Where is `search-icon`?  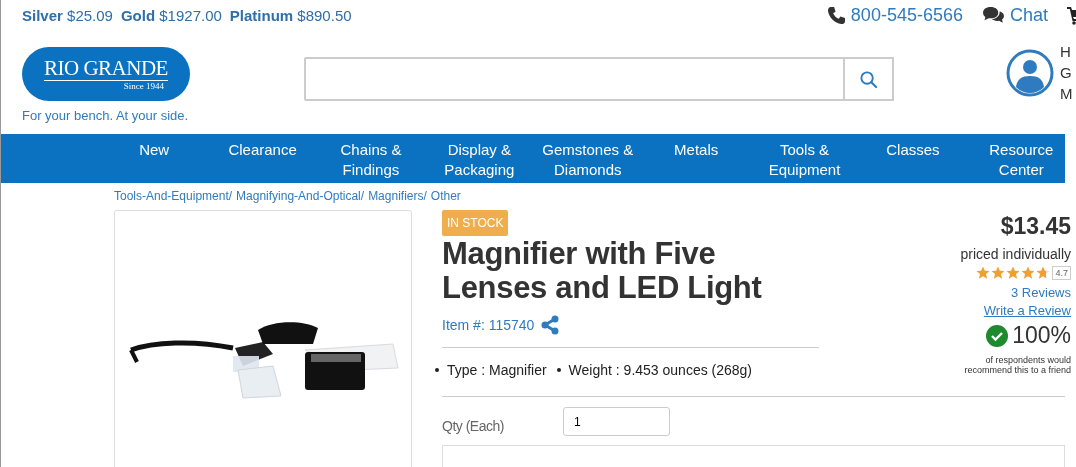
search-icon is located at coordinates (868, 79).